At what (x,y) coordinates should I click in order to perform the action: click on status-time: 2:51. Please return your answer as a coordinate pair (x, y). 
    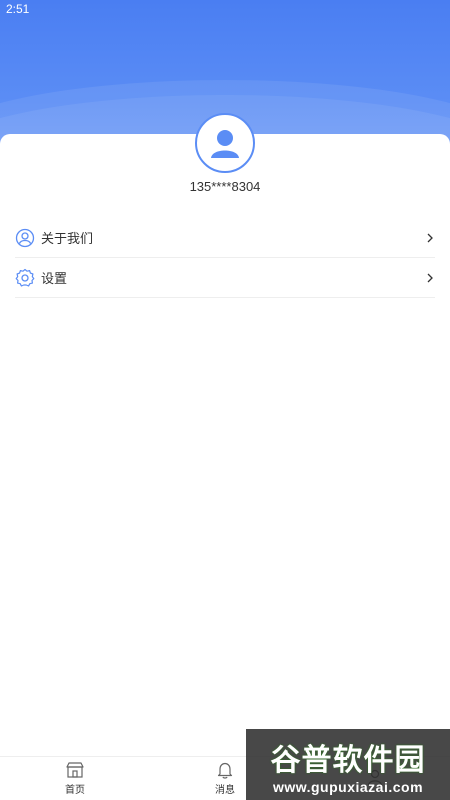
    Looking at the image, I should click on (18, 9).